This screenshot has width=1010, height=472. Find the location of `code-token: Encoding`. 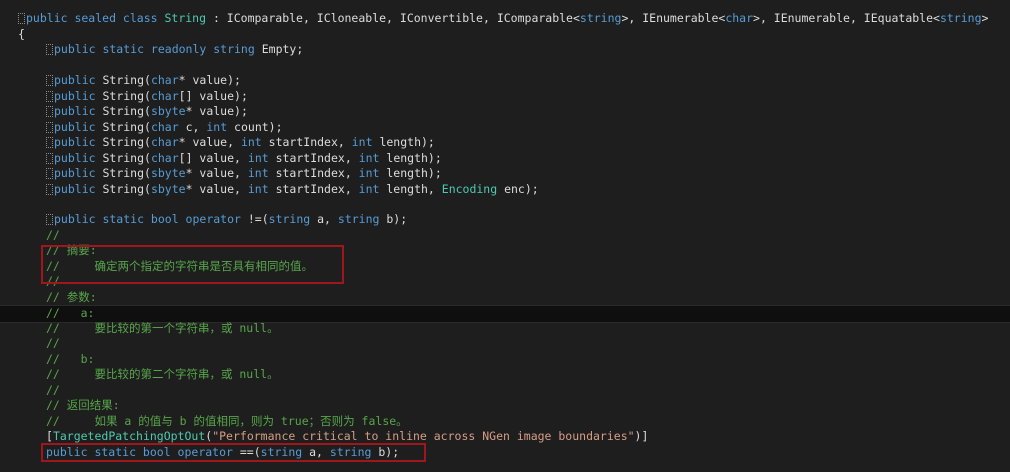

code-token: Encoding is located at coordinates (469, 188).